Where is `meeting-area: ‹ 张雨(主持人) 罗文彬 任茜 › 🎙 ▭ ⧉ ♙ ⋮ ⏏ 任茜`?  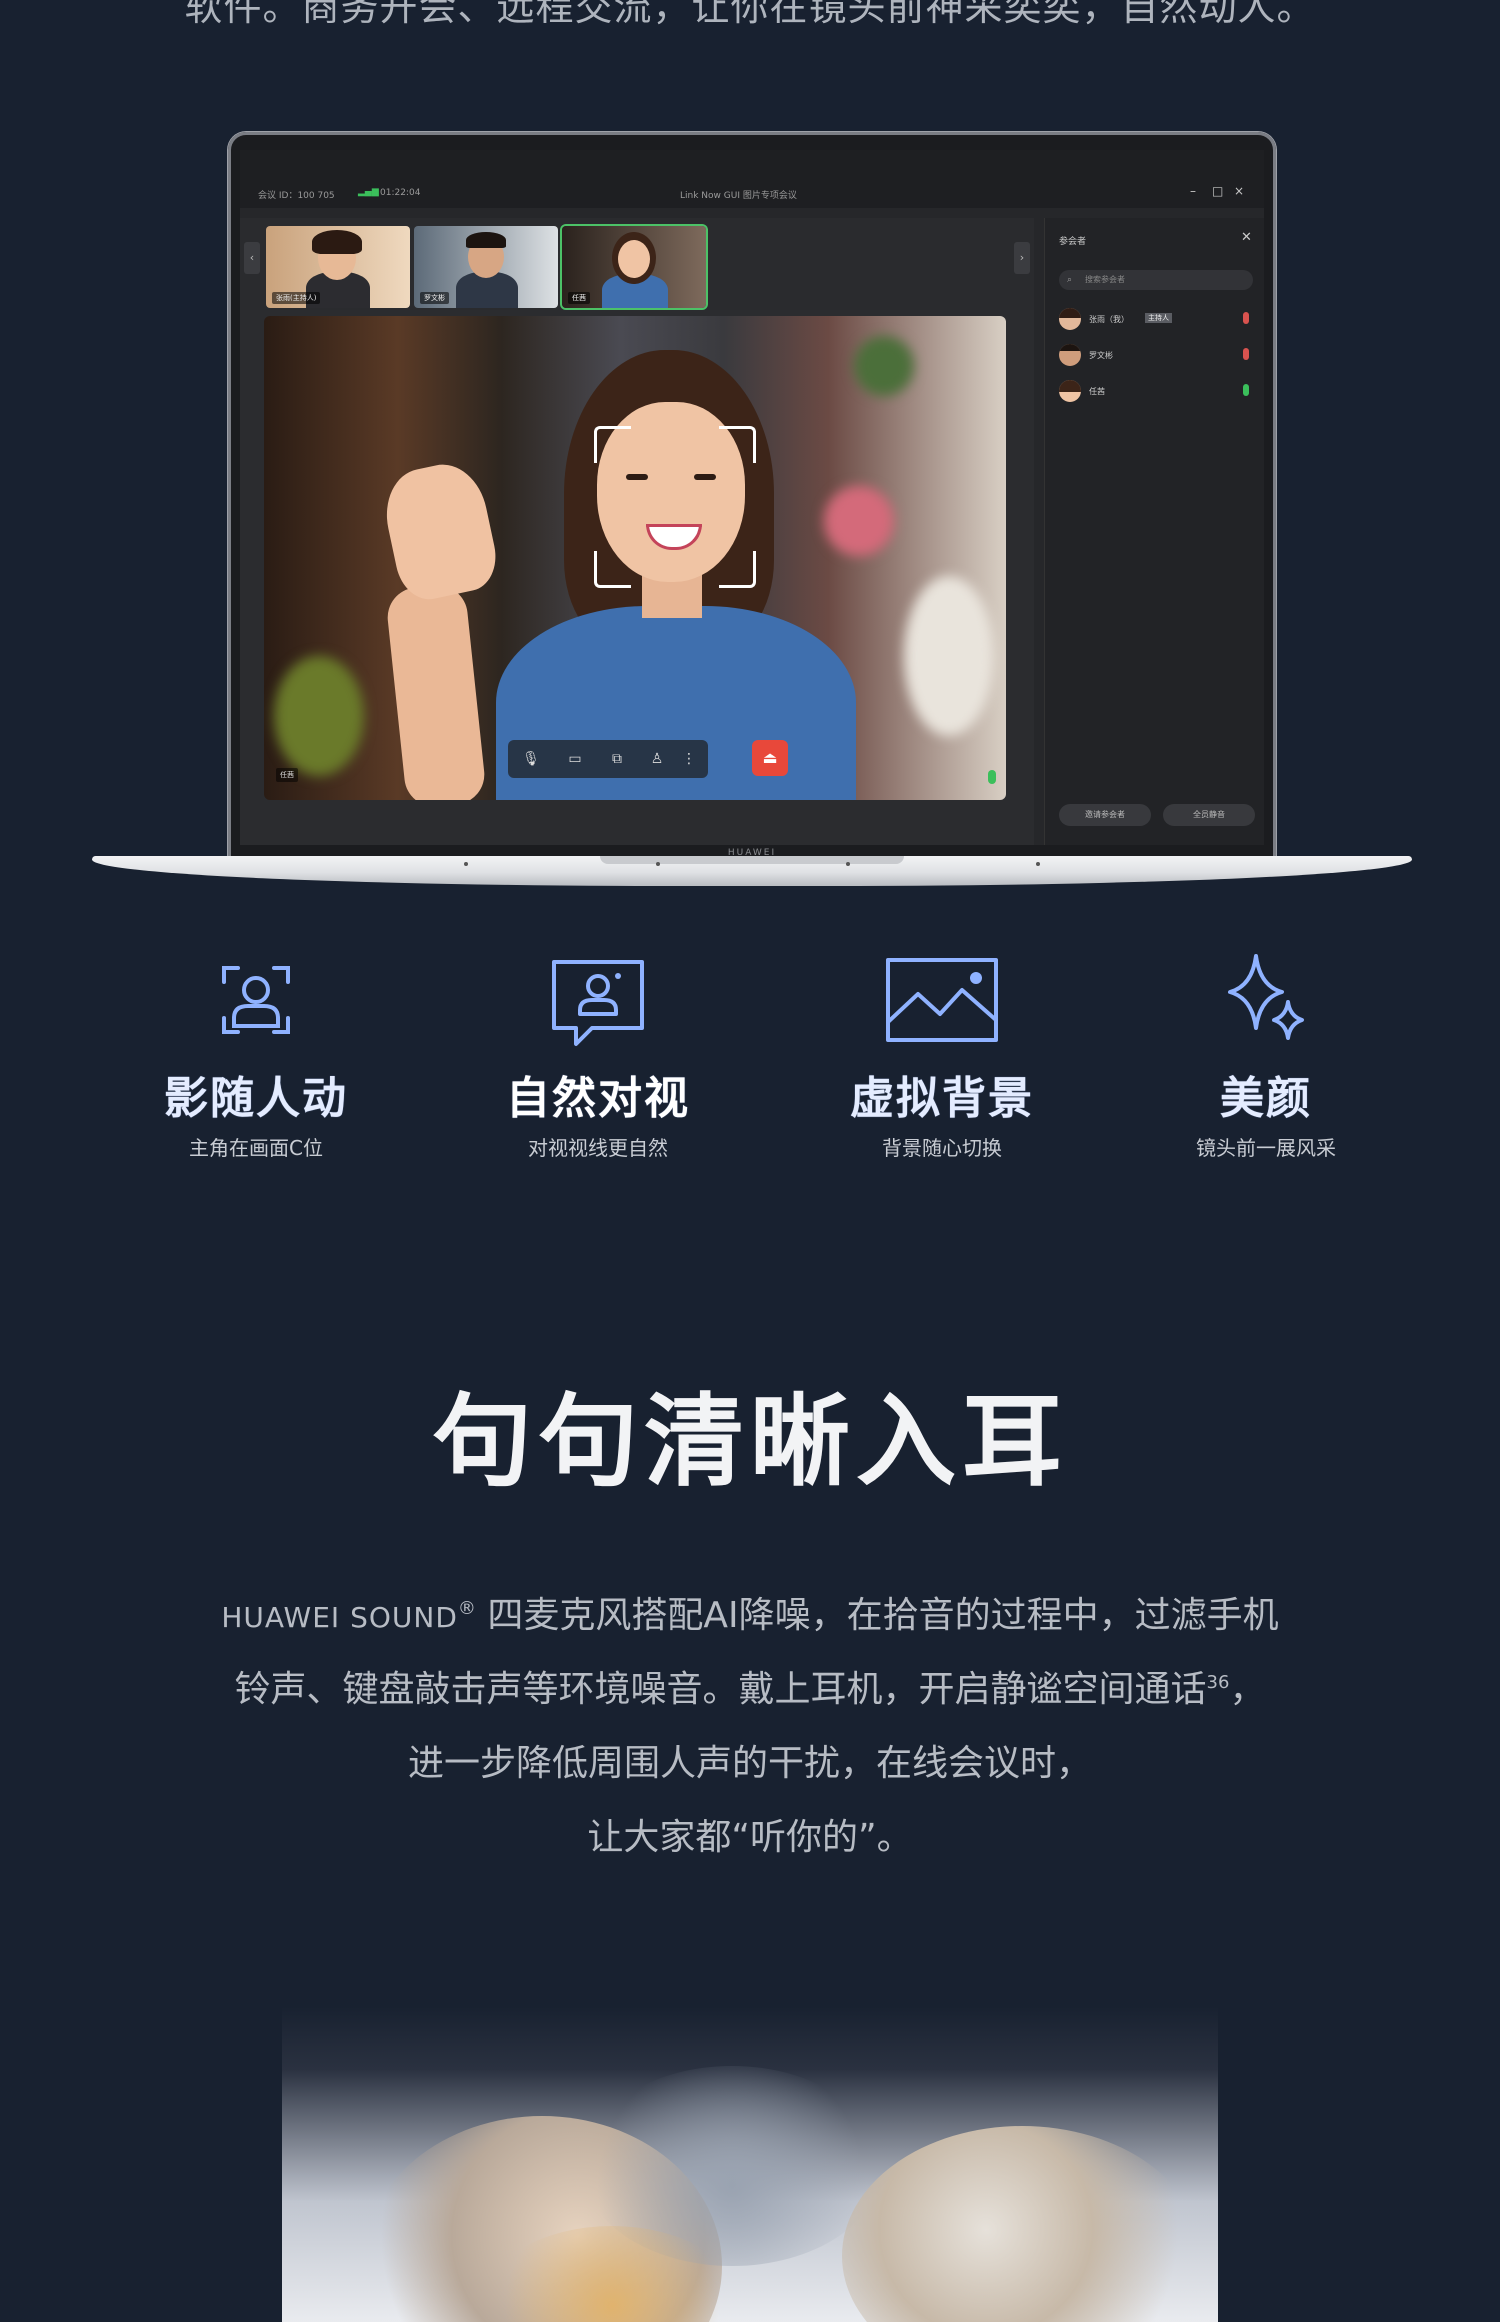
meeting-area: ‹ 张雨(主持人) 罗文彬 任茜 › 🎙 ▭ ⧉ ♙ ⋮ ⏏ 任茜 is located at coordinates (637, 531).